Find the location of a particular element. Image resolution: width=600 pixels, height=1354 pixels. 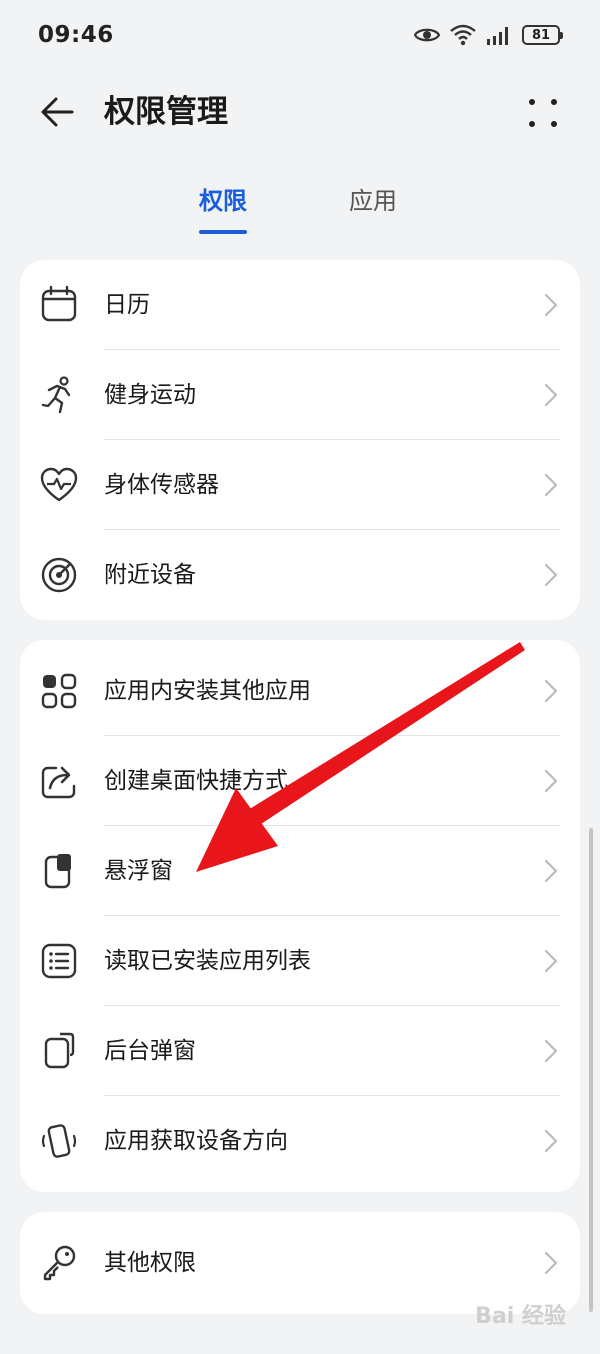

battery-level: 81 is located at coordinates (541, 35).